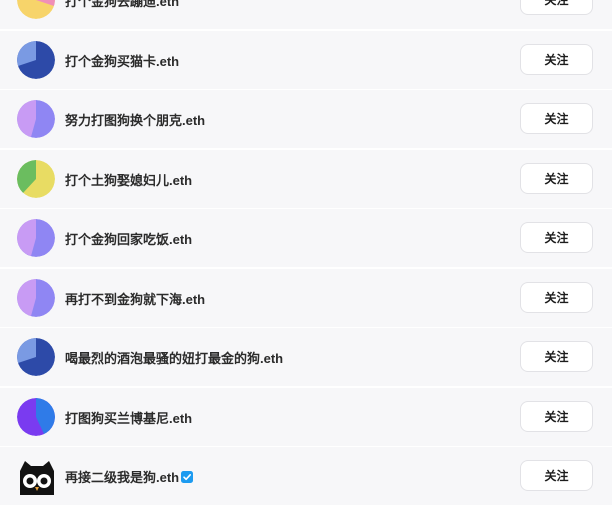 This screenshot has height=507, width=612. I want to click on username: 喝最烈的酒泡最骚的妞打最金的狗.eth, so click(174, 357).